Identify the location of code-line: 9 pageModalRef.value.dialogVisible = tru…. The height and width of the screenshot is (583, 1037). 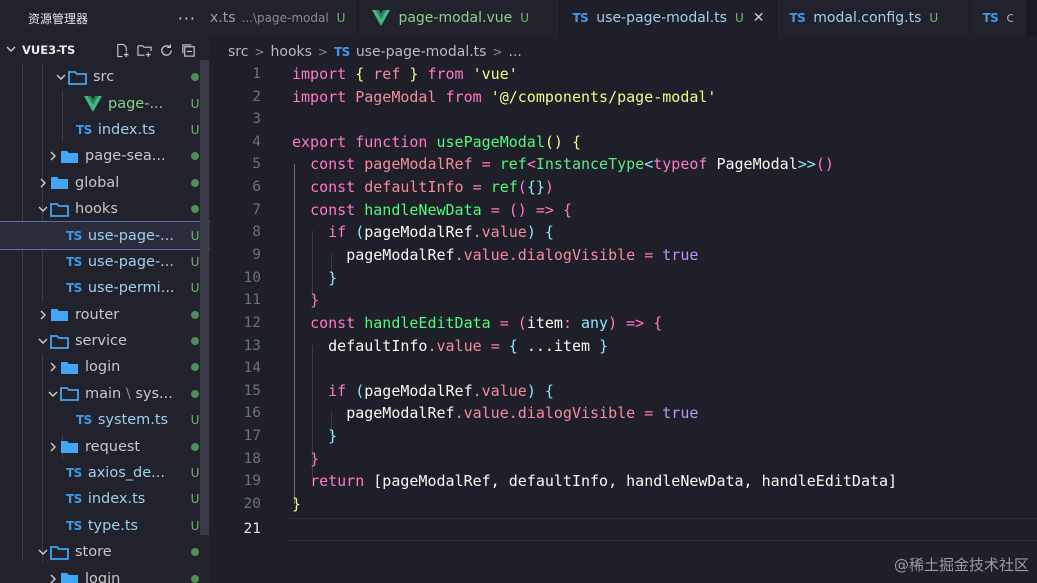
(475, 255).